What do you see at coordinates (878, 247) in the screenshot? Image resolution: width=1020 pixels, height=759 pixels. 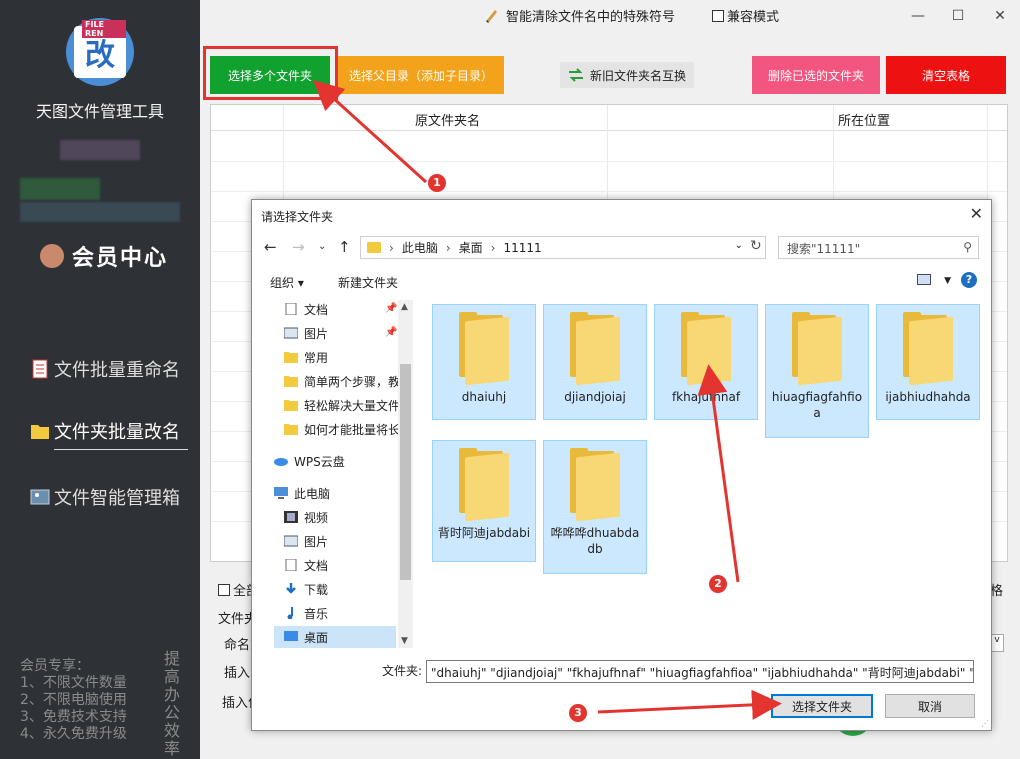 I see `search-input: 搜索"11111" ⚲` at bounding box center [878, 247].